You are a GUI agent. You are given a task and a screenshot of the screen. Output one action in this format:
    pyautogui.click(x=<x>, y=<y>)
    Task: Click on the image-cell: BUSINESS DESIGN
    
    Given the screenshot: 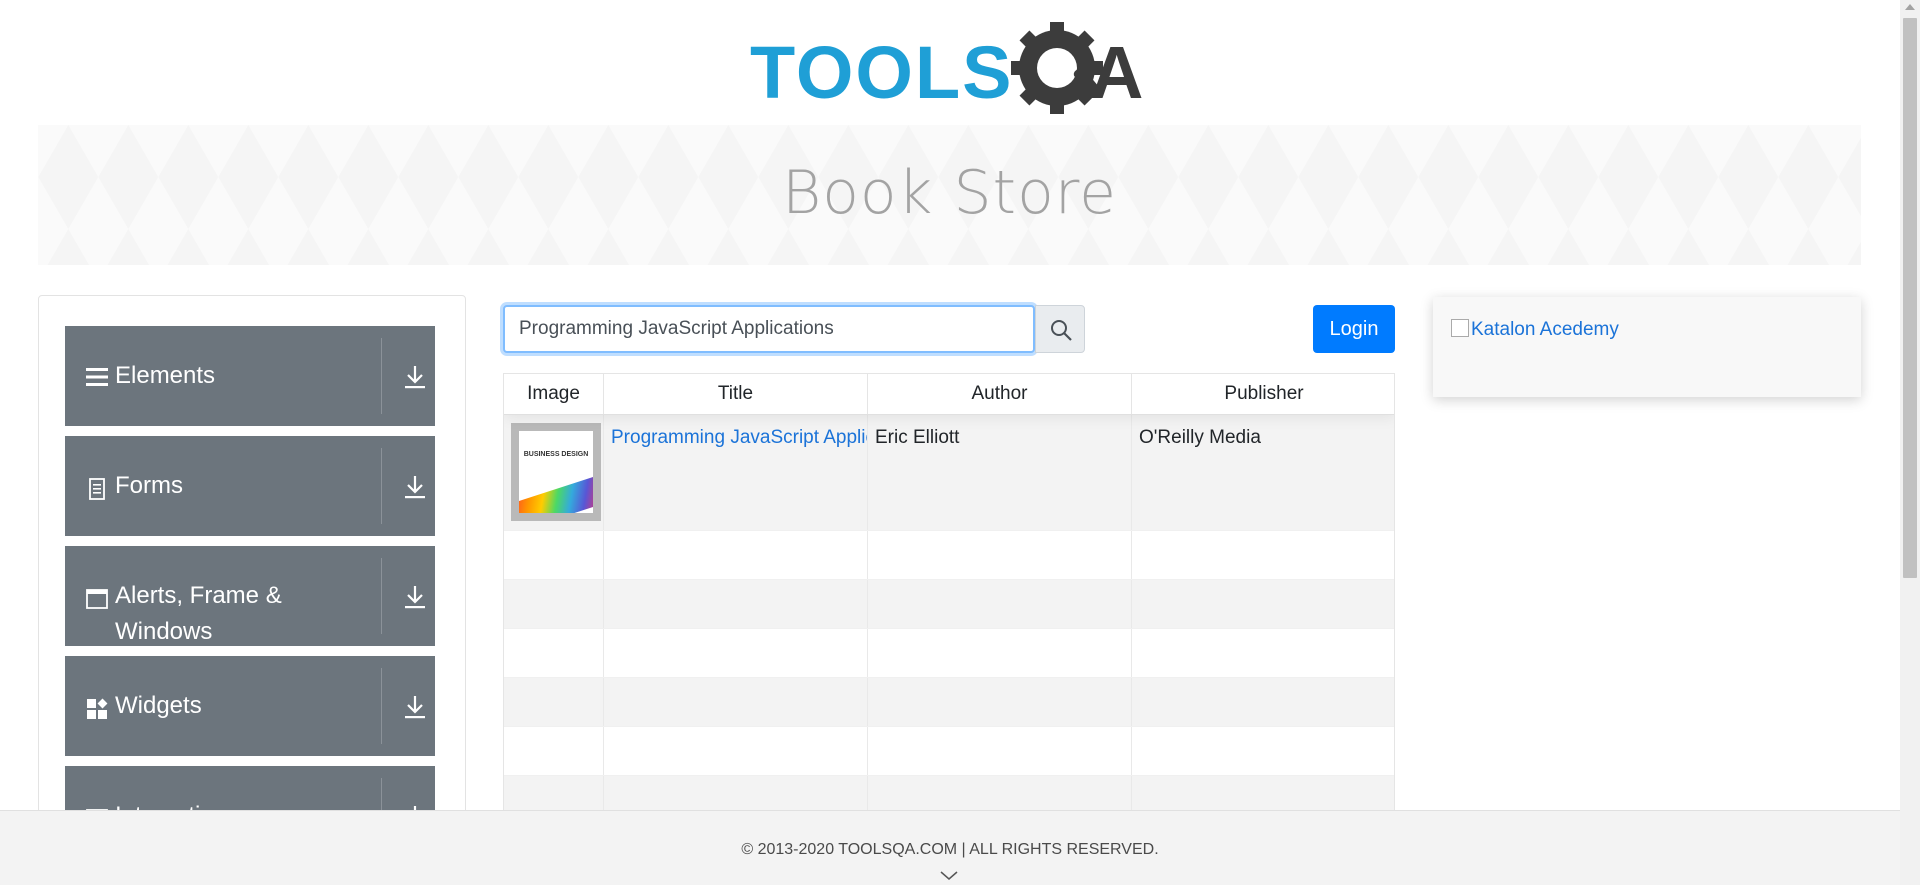 What is the action you would take?
    pyautogui.click(x=554, y=472)
    